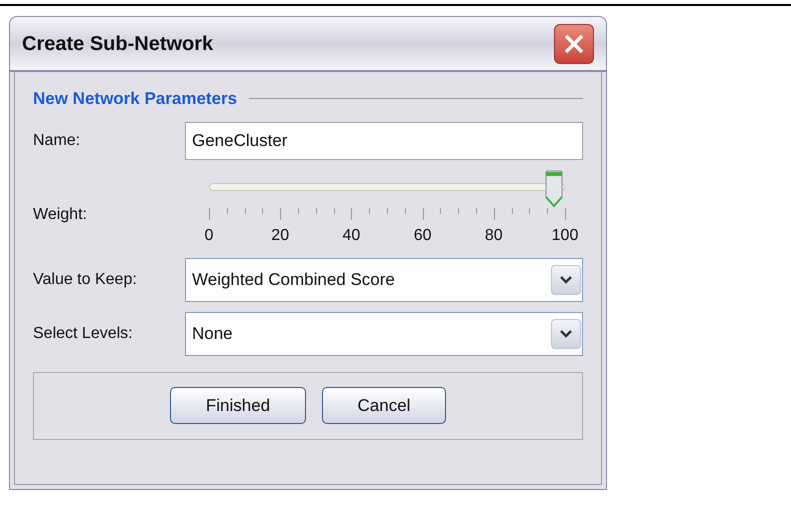  I want to click on slider-thumb, so click(554, 189).